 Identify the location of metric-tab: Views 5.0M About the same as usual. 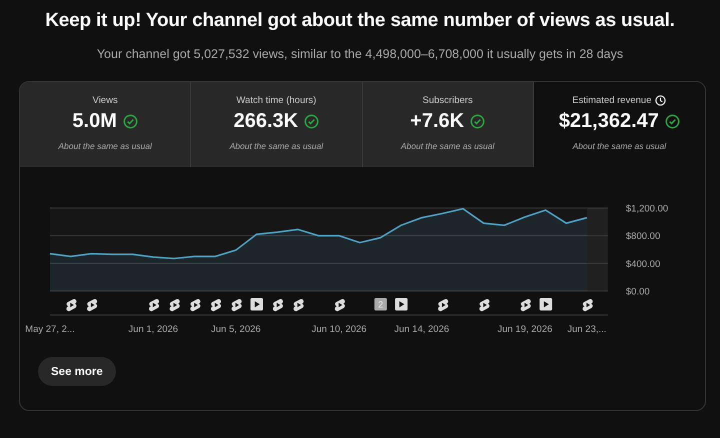
(106, 124).